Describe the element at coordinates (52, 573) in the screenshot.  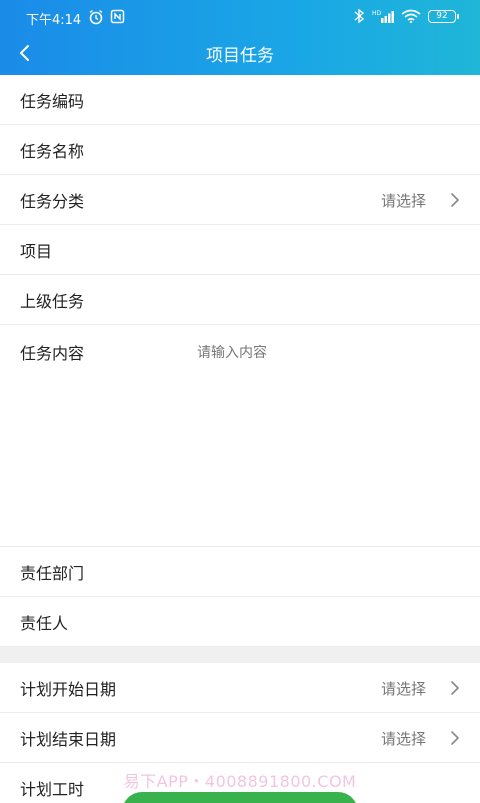
I see `field-label: 责任部门` at that location.